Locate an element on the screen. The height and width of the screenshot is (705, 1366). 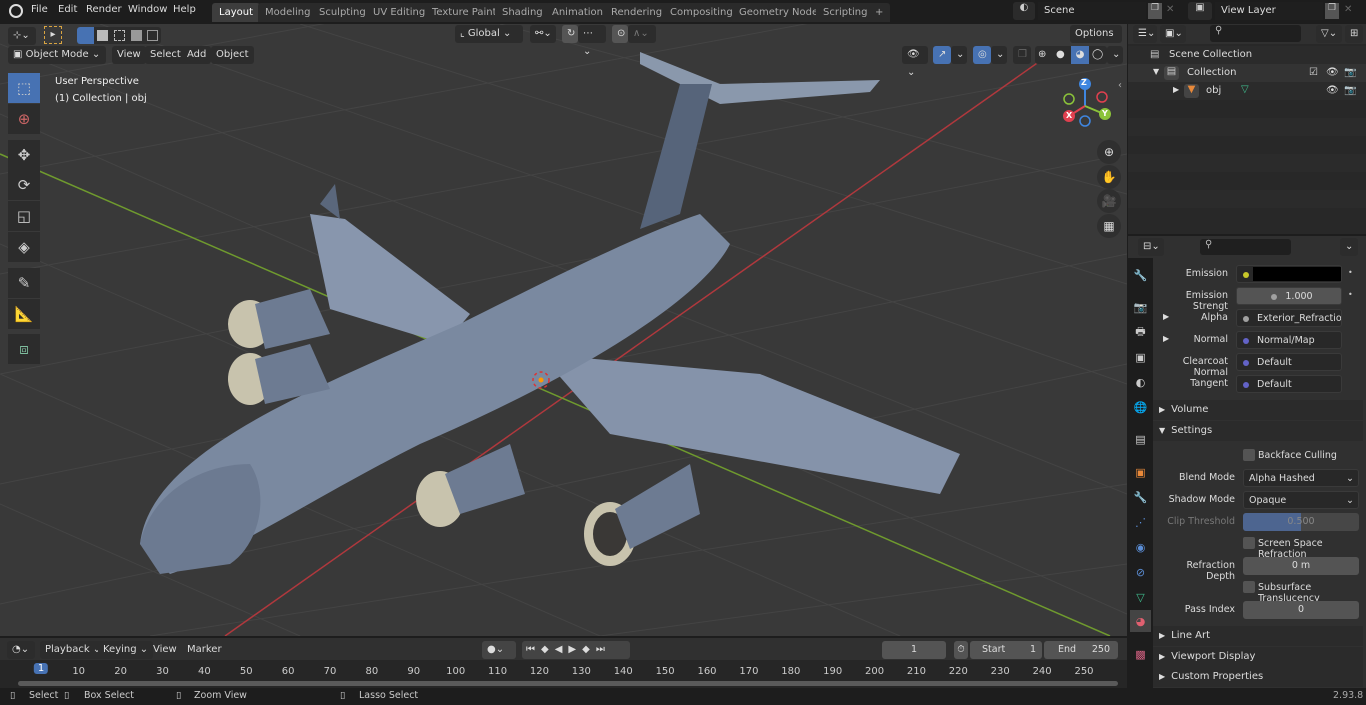
scene-icon: ◐ is located at coordinates (1024, 11).